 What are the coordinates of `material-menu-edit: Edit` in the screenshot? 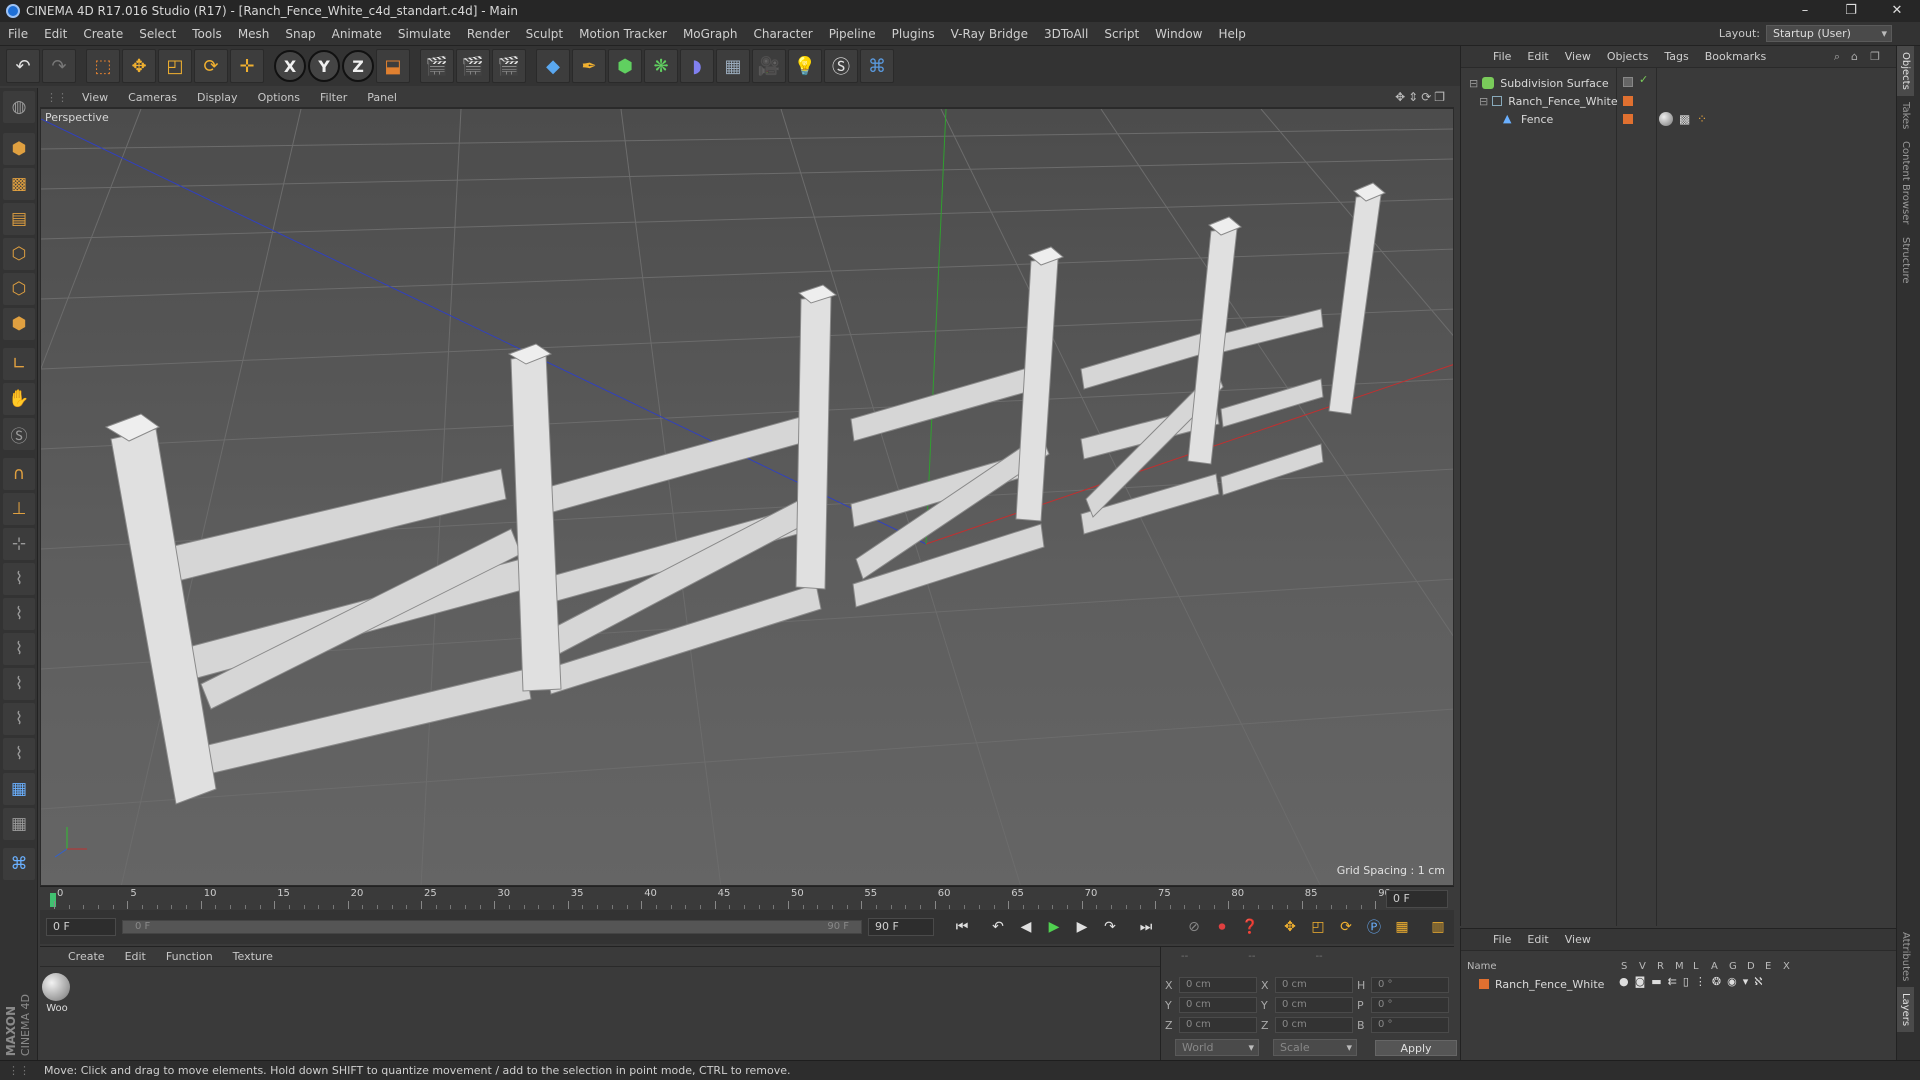 It's located at (135, 956).